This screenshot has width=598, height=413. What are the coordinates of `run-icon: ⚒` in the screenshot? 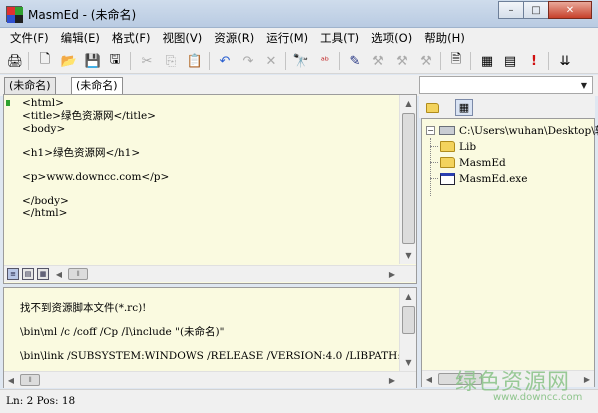 It's located at (426, 61).